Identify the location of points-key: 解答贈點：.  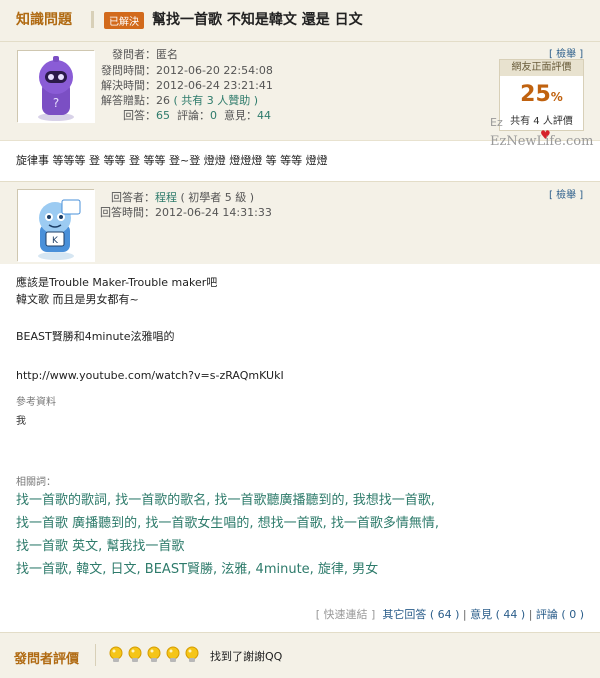
(128, 100).